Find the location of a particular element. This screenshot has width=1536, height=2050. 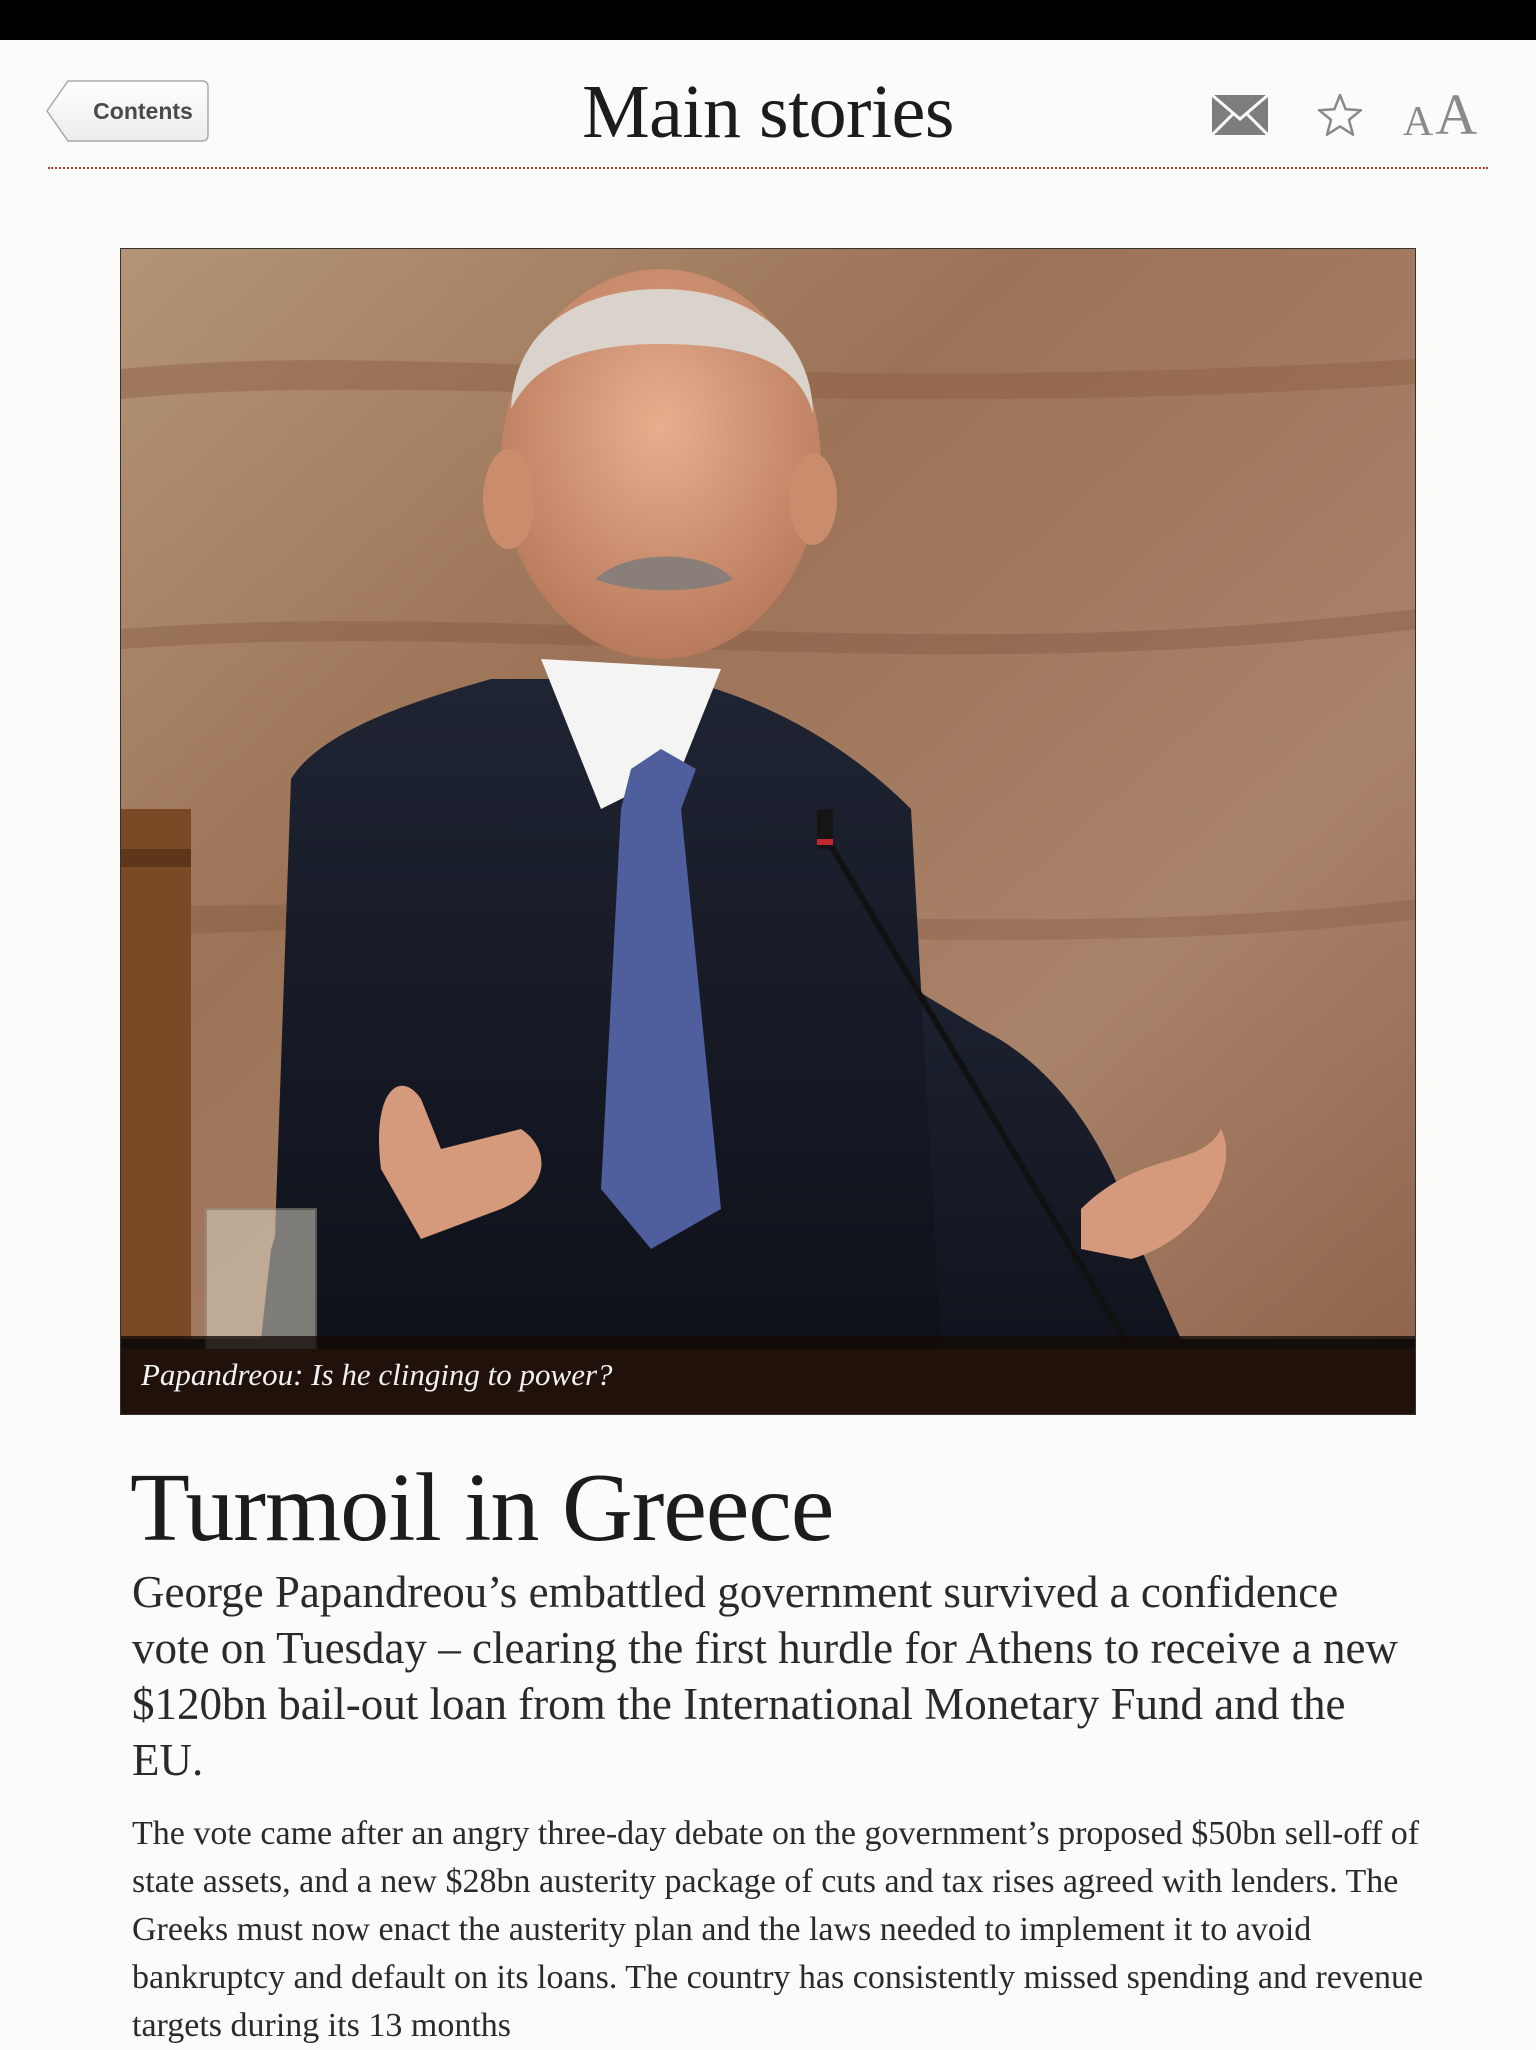

font-size-icon: A A is located at coordinates (1440, 115).